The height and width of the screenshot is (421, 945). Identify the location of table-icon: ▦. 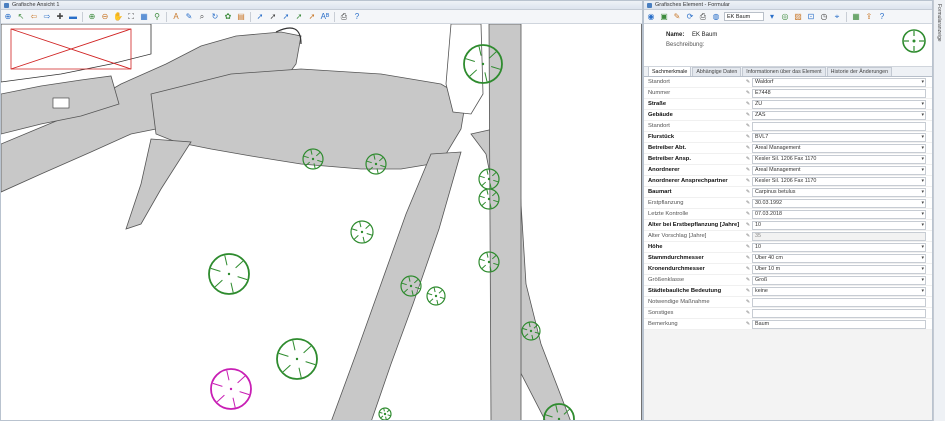
(856, 17).